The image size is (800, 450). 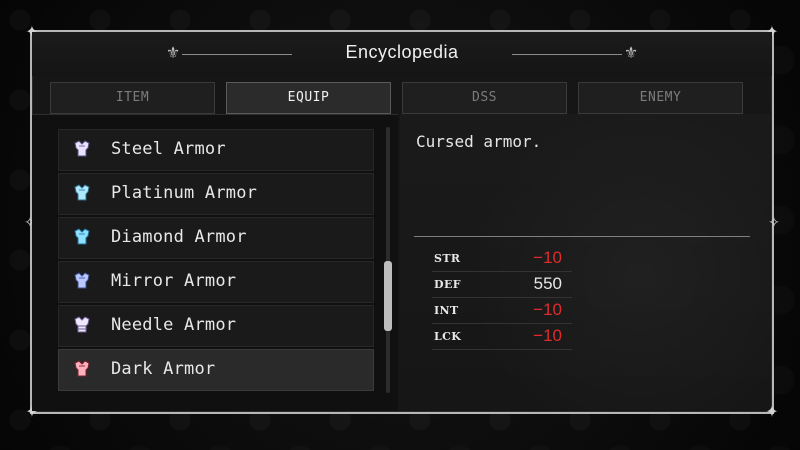 What do you see at coordinates (174, 325) in the screenshot?
I see `list-item-label: Needle Armor` at bounding box center [174, 325].